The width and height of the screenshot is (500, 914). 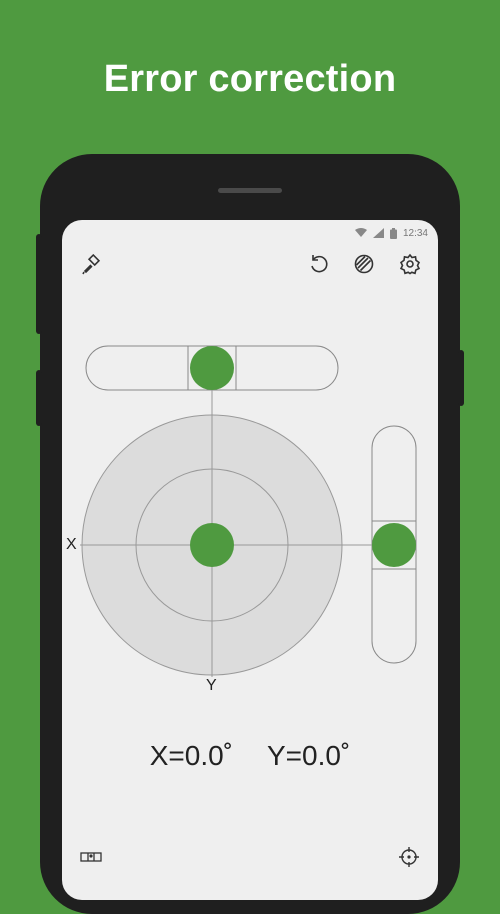 I want to click on target-icon, so click(x=409, y=857).